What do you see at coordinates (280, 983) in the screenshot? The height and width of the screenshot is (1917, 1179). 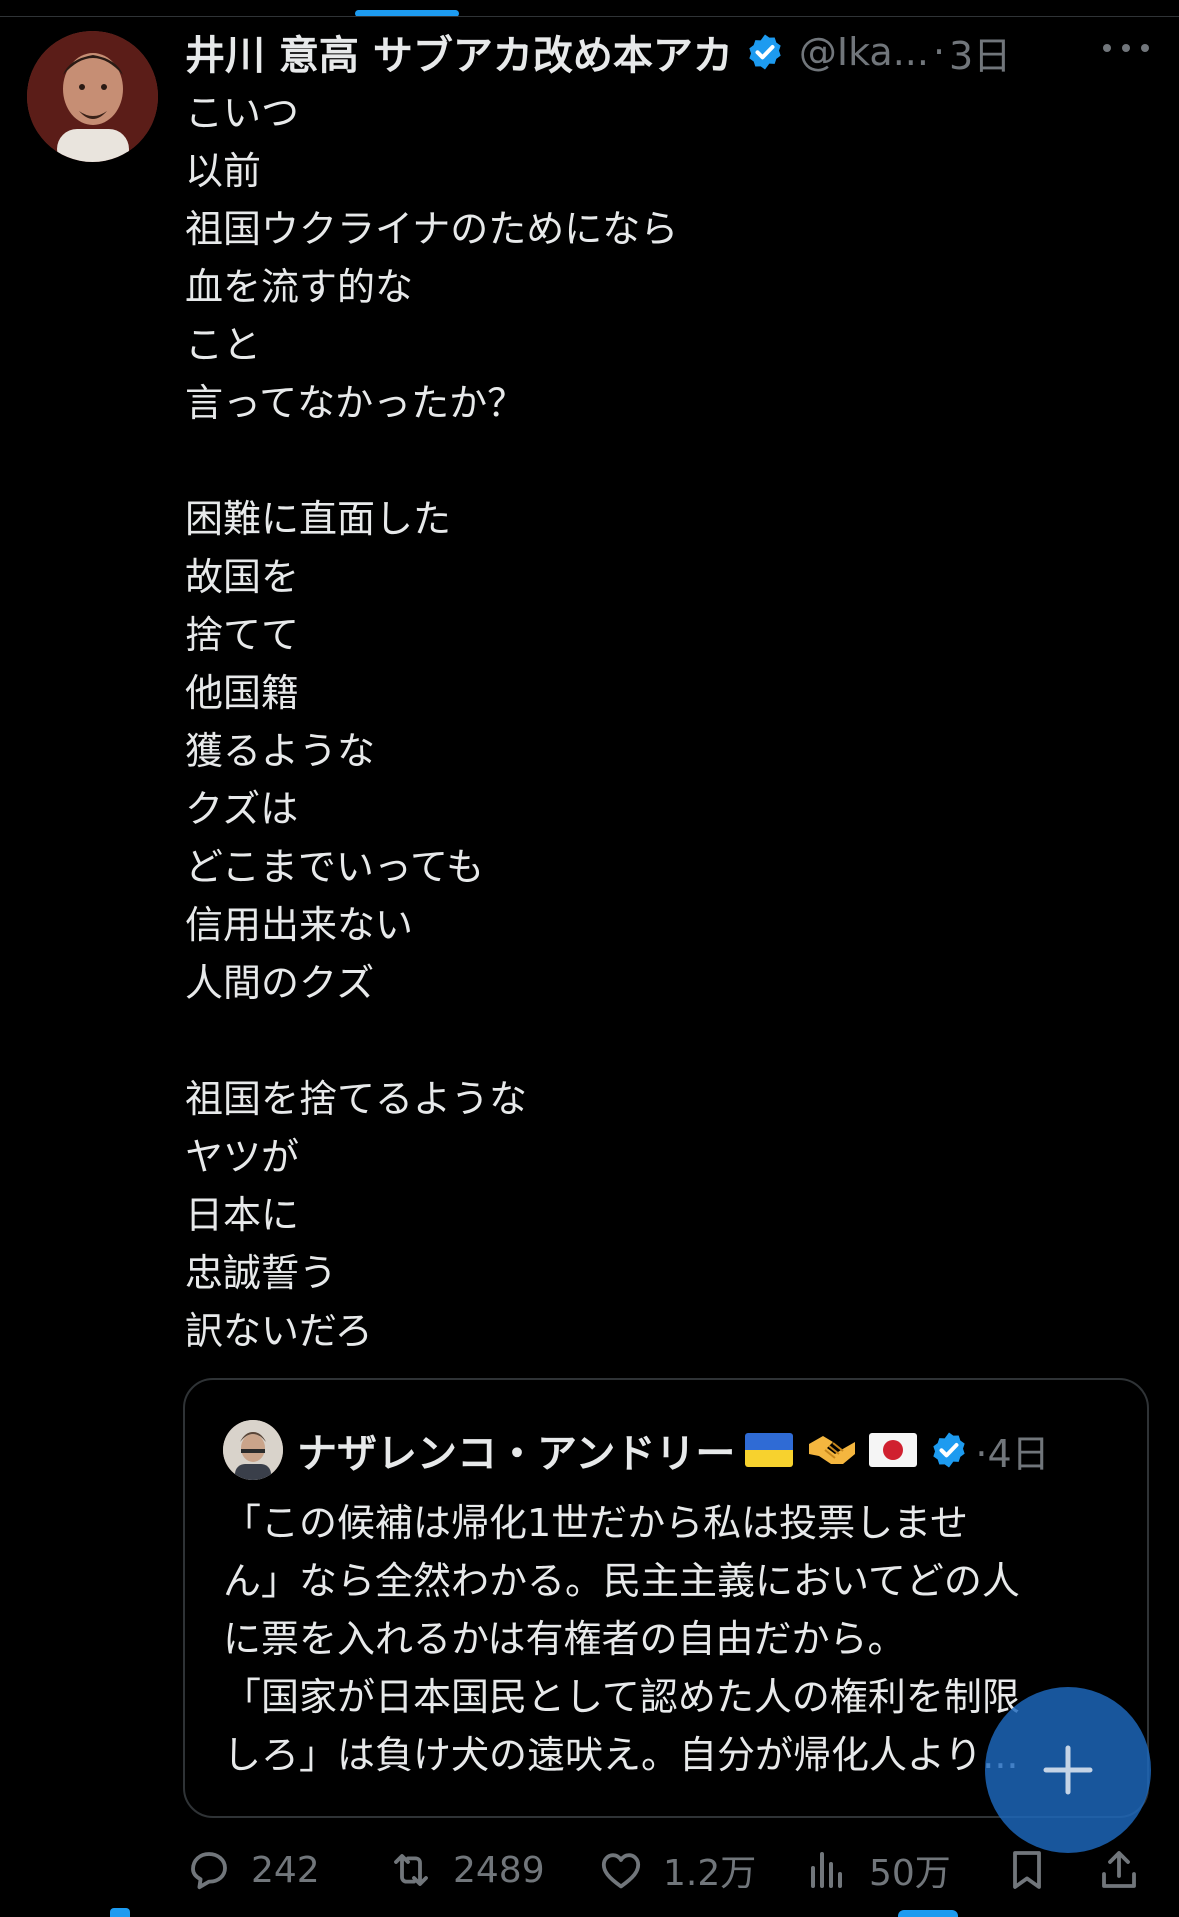 I see `post-text-line: 人間のクズ` at bounding box center [280, 983].